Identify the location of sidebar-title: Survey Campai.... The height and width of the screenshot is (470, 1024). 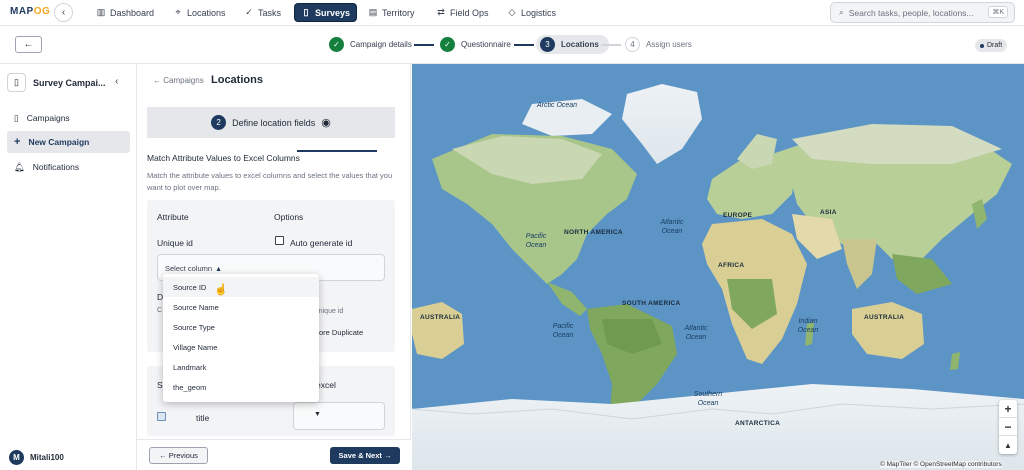
(69, 82).